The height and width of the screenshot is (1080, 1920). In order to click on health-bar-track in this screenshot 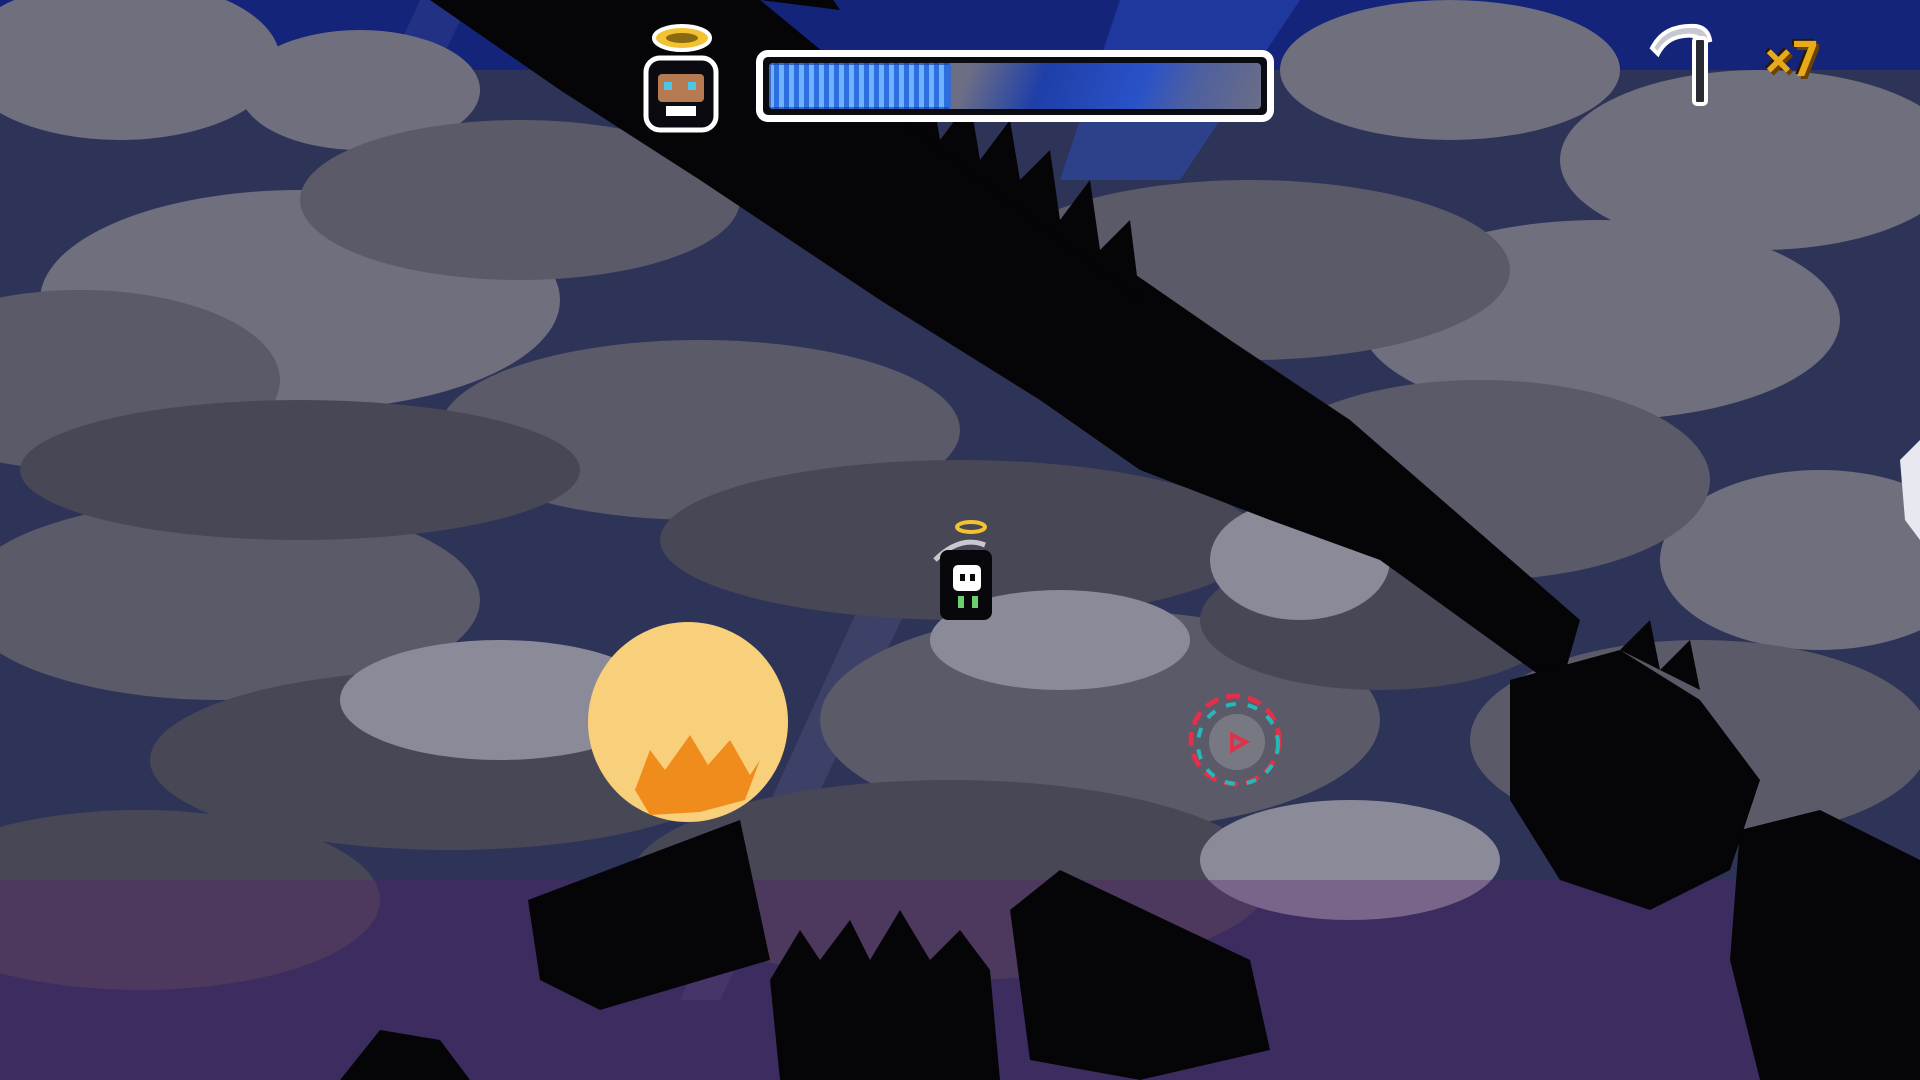, I will do `click(1015, 86)`.